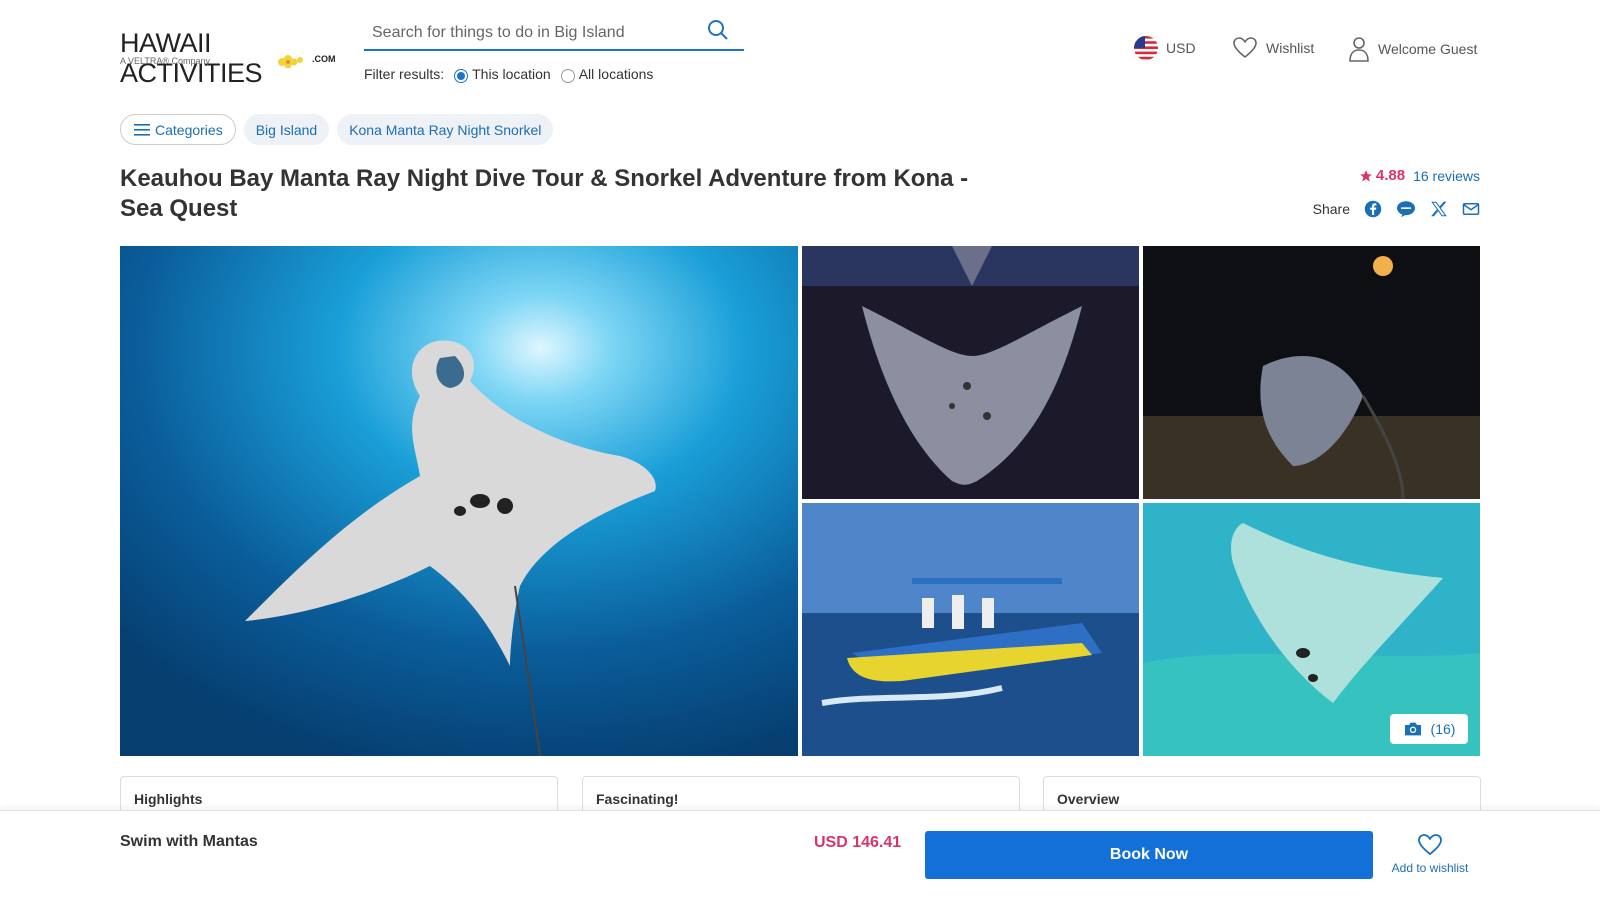 The image size is (1600, 900). I want to click on reviews-link: 16 reviews, so click(1446, 176).